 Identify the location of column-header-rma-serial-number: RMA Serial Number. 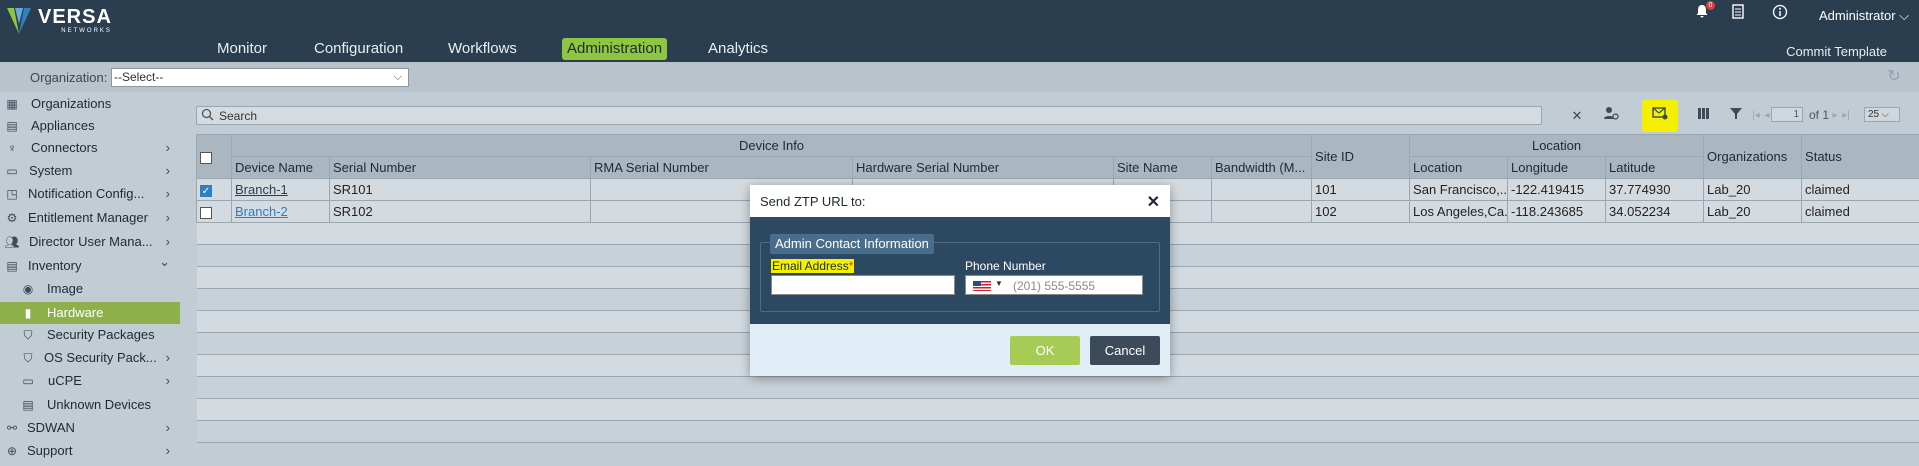
(721, 167).